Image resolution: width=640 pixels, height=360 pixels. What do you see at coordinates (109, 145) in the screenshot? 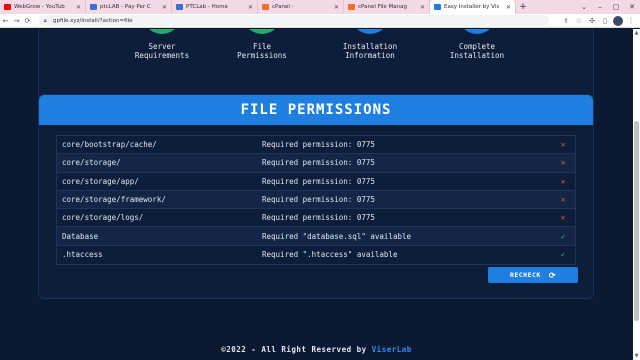
I see `permission-path: core/bootstrap/cache/` at bounding box center [109, 145].